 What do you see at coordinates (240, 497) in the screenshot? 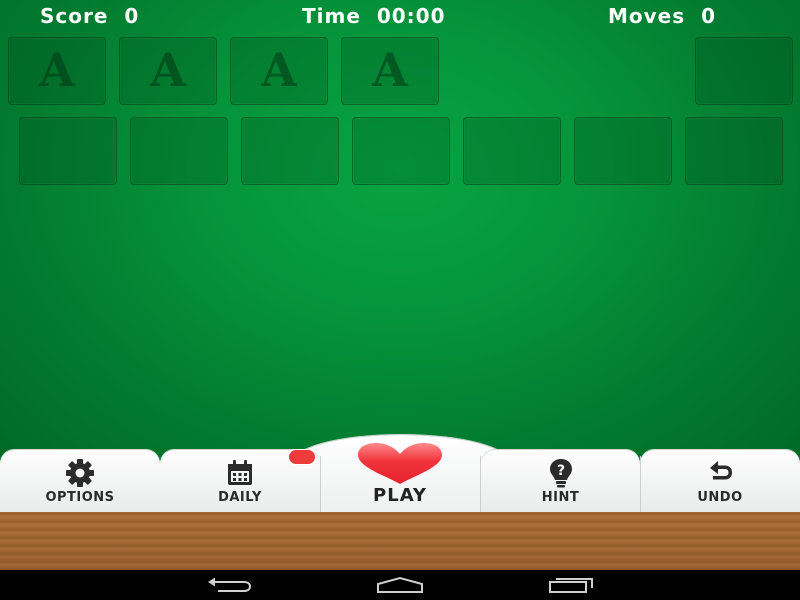
I see `daily-label: DAILY` at bounding box center [240, 497].